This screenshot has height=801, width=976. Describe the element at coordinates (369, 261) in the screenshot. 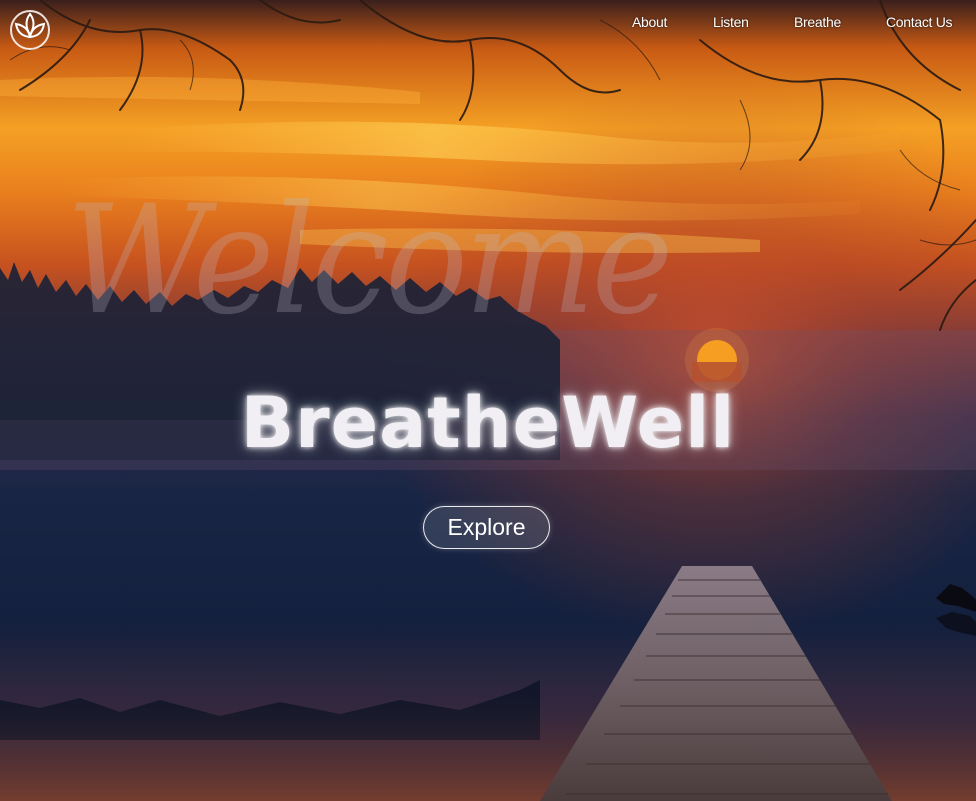

I see `welcome-script-text: Welcome` at that location.